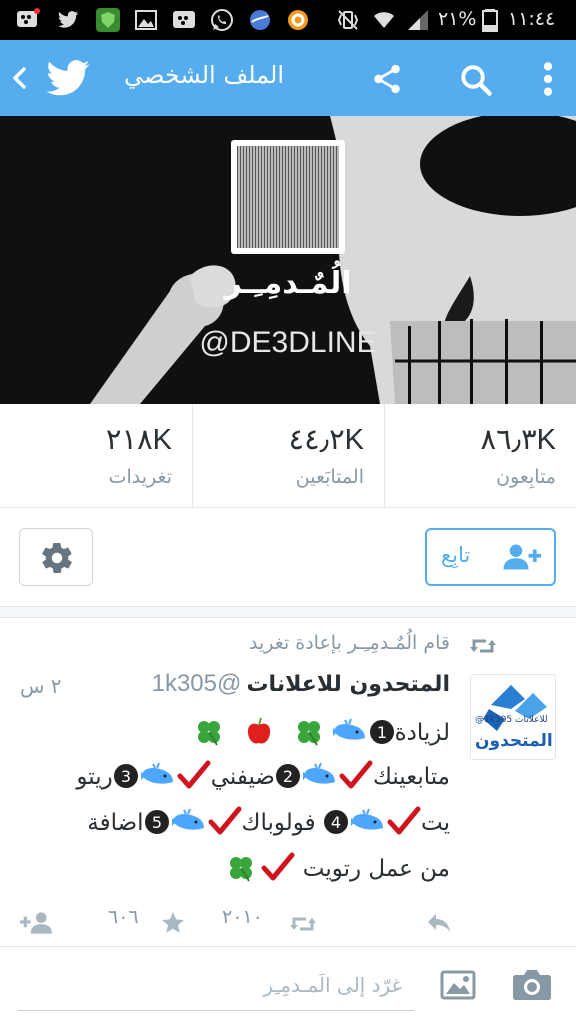  I want to click on profile-handle: @DE3DLINE, so click(288, 342).